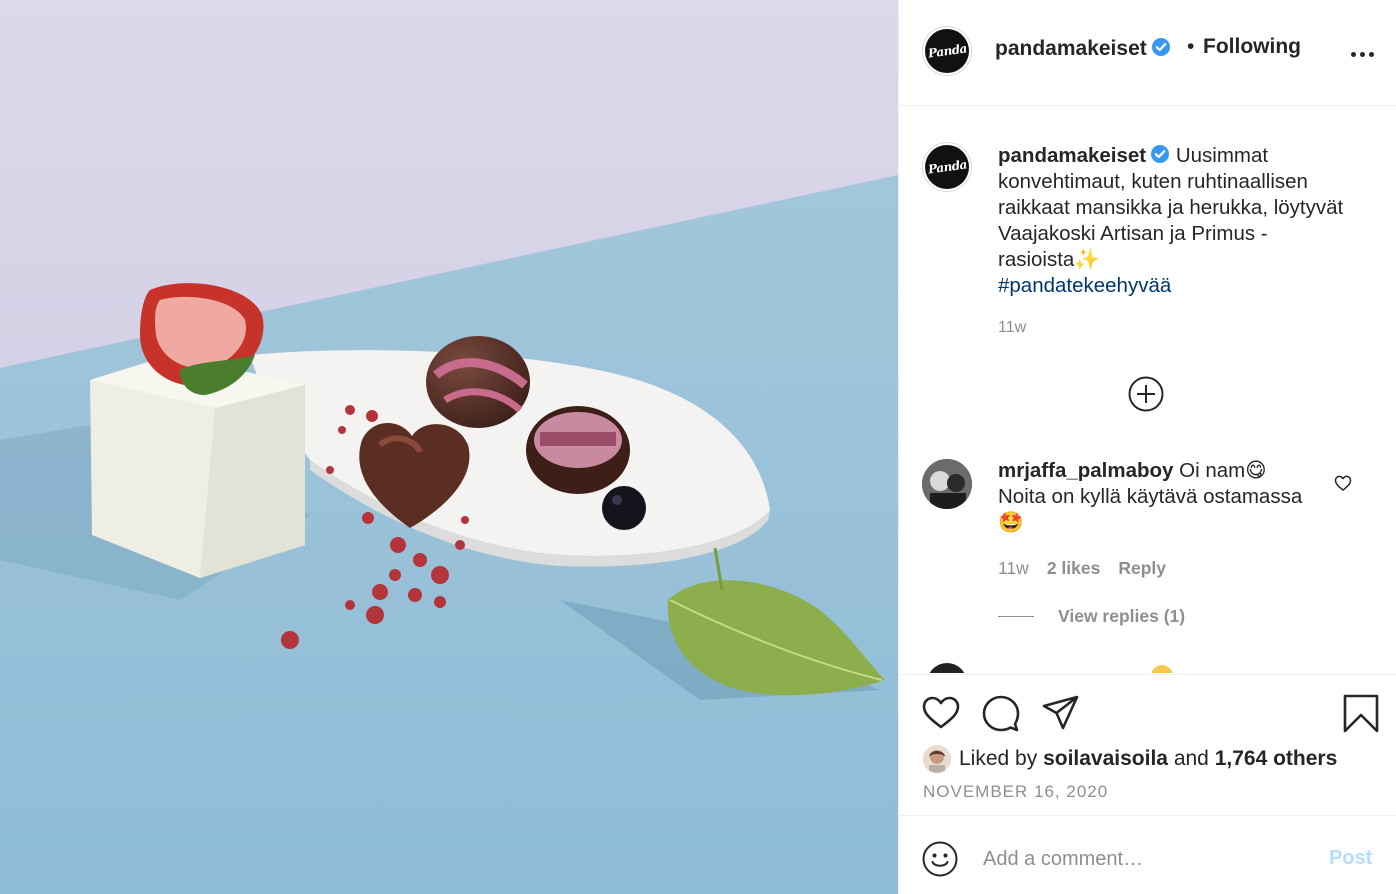 This screenshot has height=894, width=1396. I want to click on comment-timestamp: 11w, so click(1013, 568).